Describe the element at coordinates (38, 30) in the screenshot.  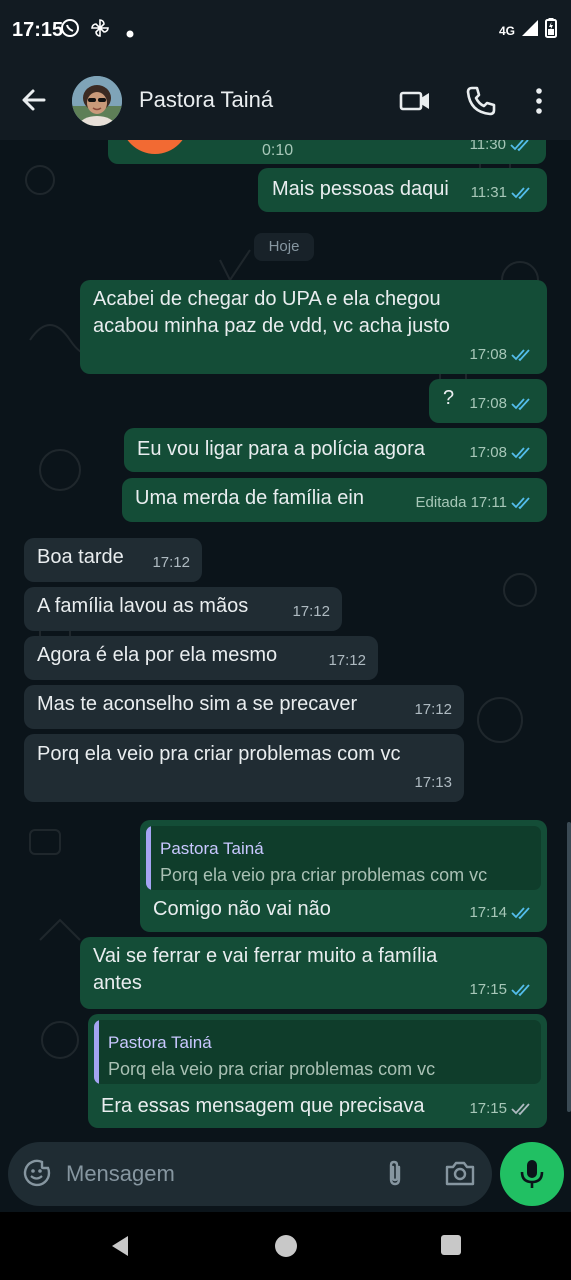
I see `status-time: 17:15` at that location.